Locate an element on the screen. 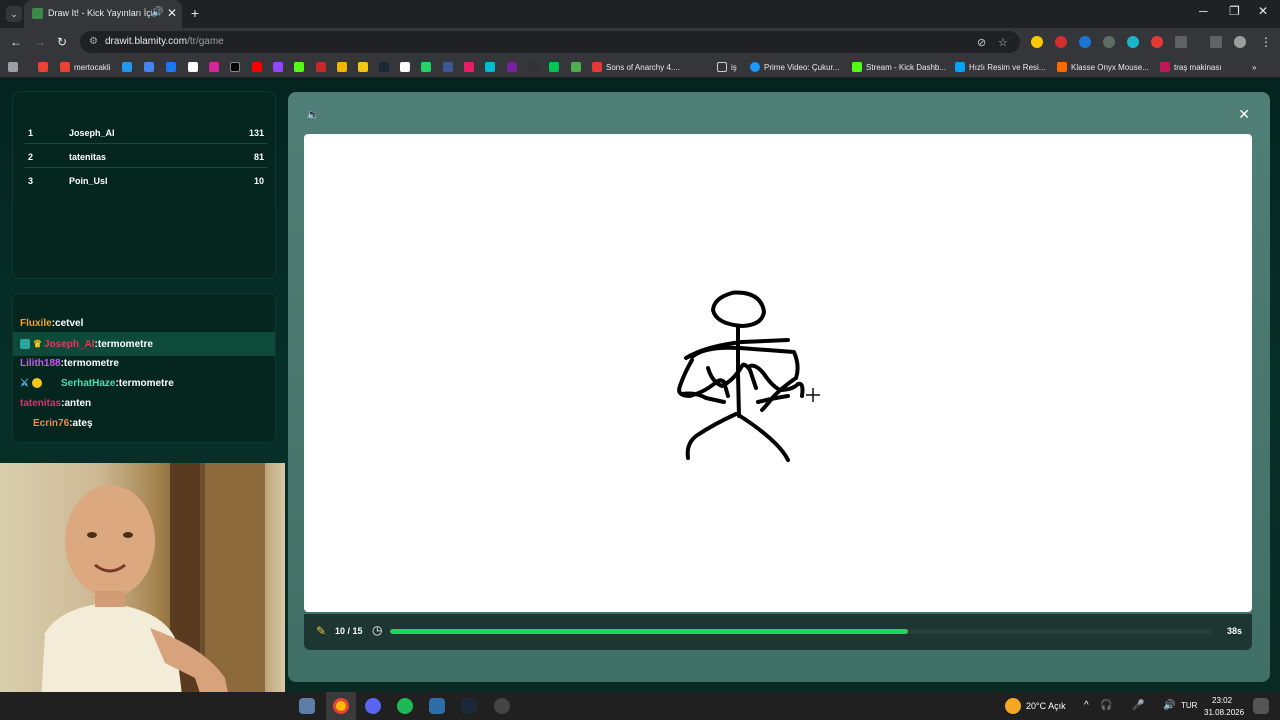  address-bar: ⚙ drawit.blamity.com/tr/game ⊘ ☆ is located at coordinates (550, 42).